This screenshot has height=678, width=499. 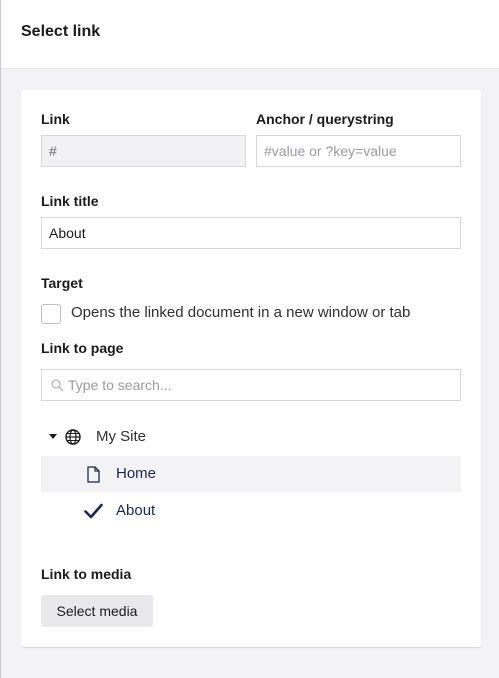 I want to click on tree-item-about: About, so click(x=251, y=511).